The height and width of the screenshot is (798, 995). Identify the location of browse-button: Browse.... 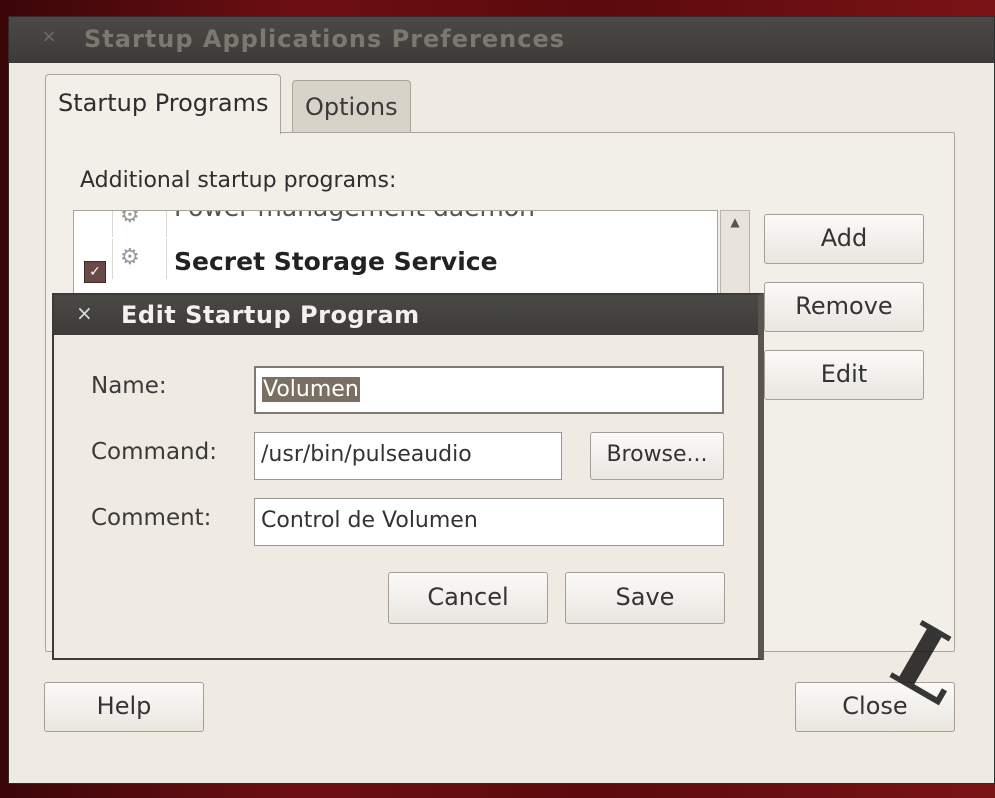
(657, 456).